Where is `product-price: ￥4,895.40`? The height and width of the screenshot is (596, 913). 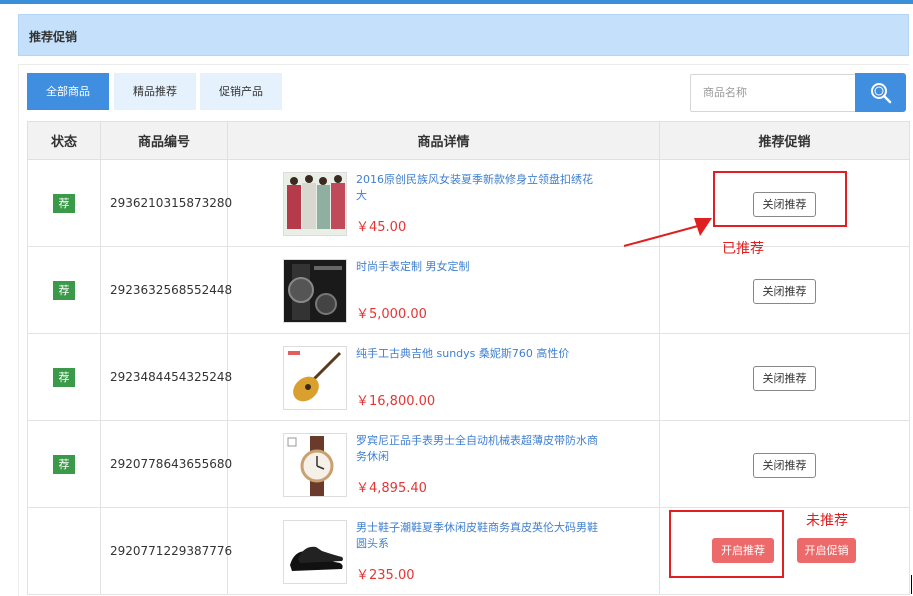
product-price: ￥4,895.40 is located at coordinates (391, 488).